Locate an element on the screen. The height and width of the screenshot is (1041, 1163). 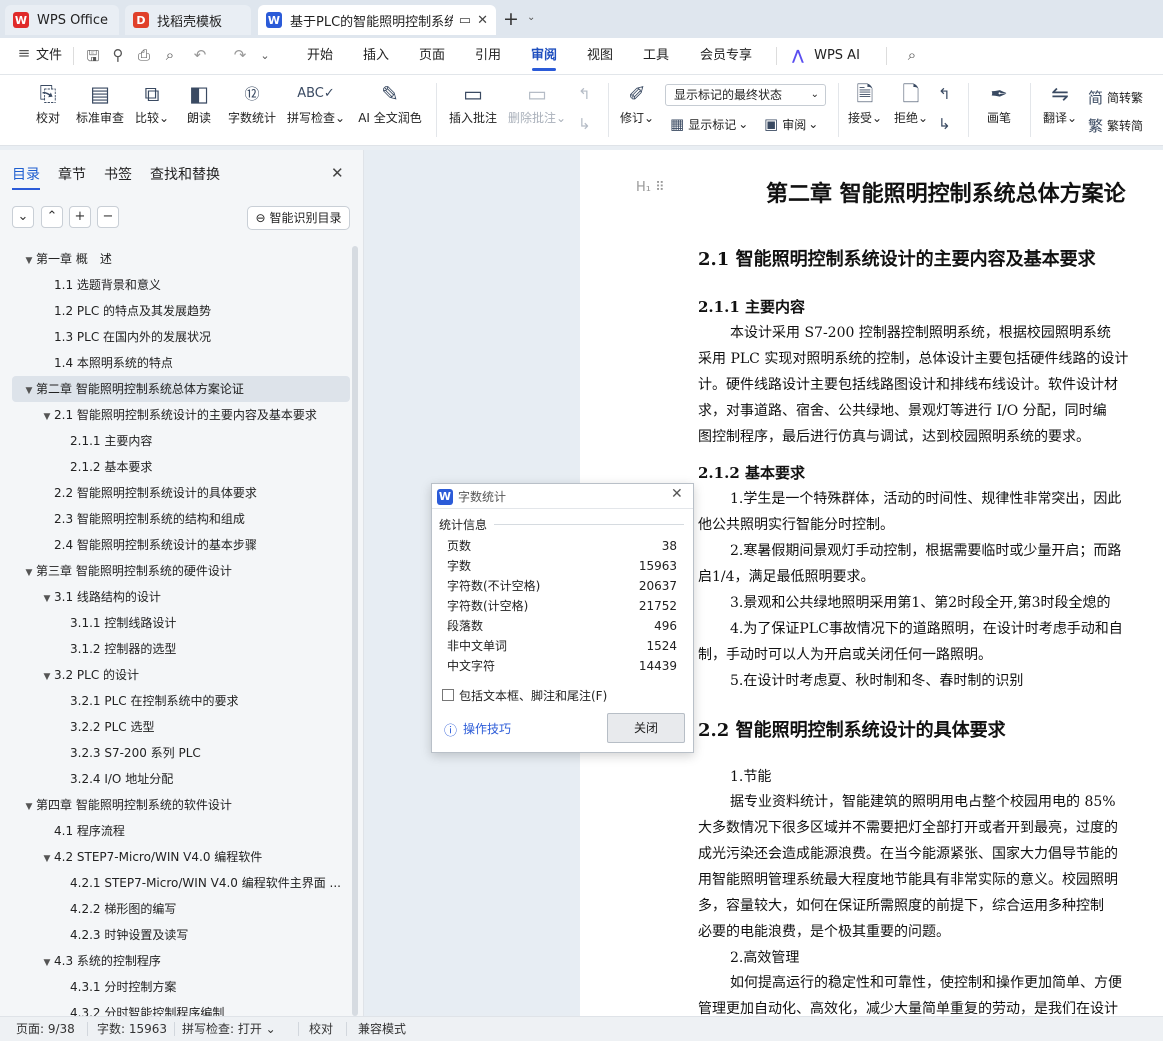
toc-item: 3.2.4 I/O 地址分配 is located at coordinates (181, 779).